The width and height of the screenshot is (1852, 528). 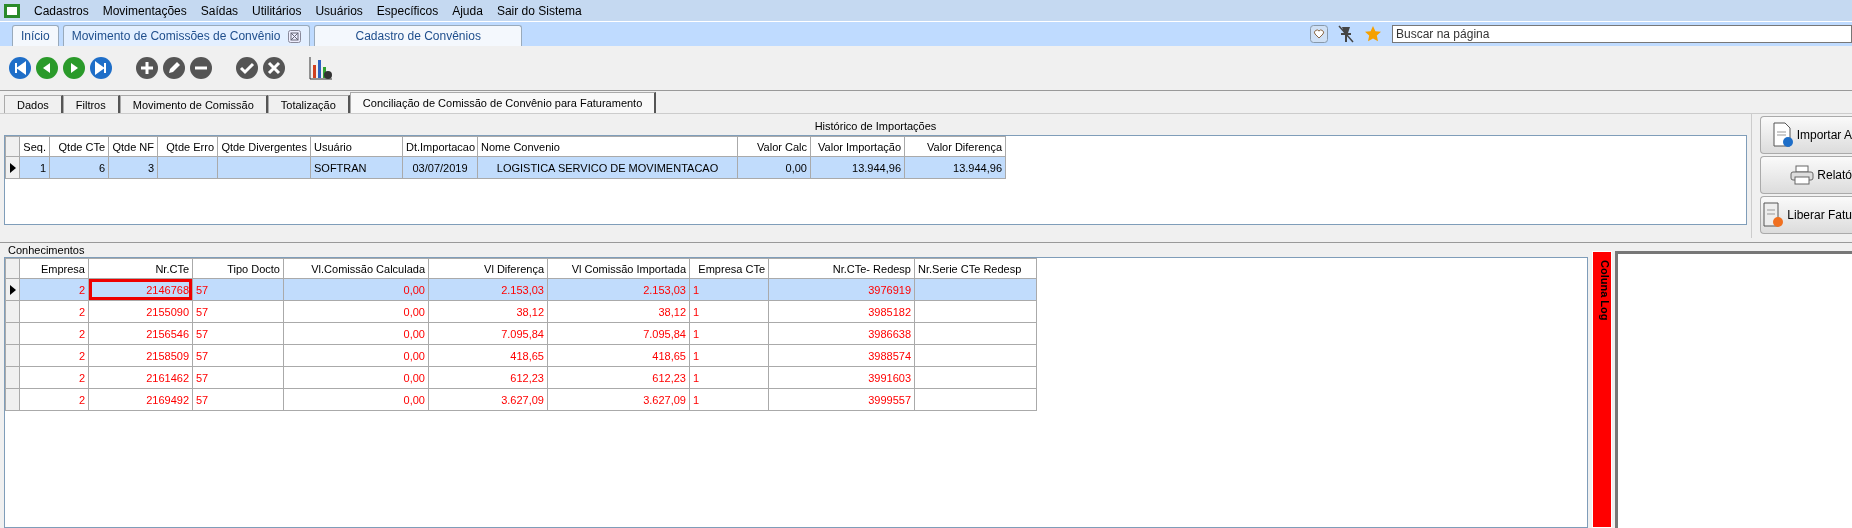 I want to click on table-cell: 2.153,03, so click(x=618, y=289).